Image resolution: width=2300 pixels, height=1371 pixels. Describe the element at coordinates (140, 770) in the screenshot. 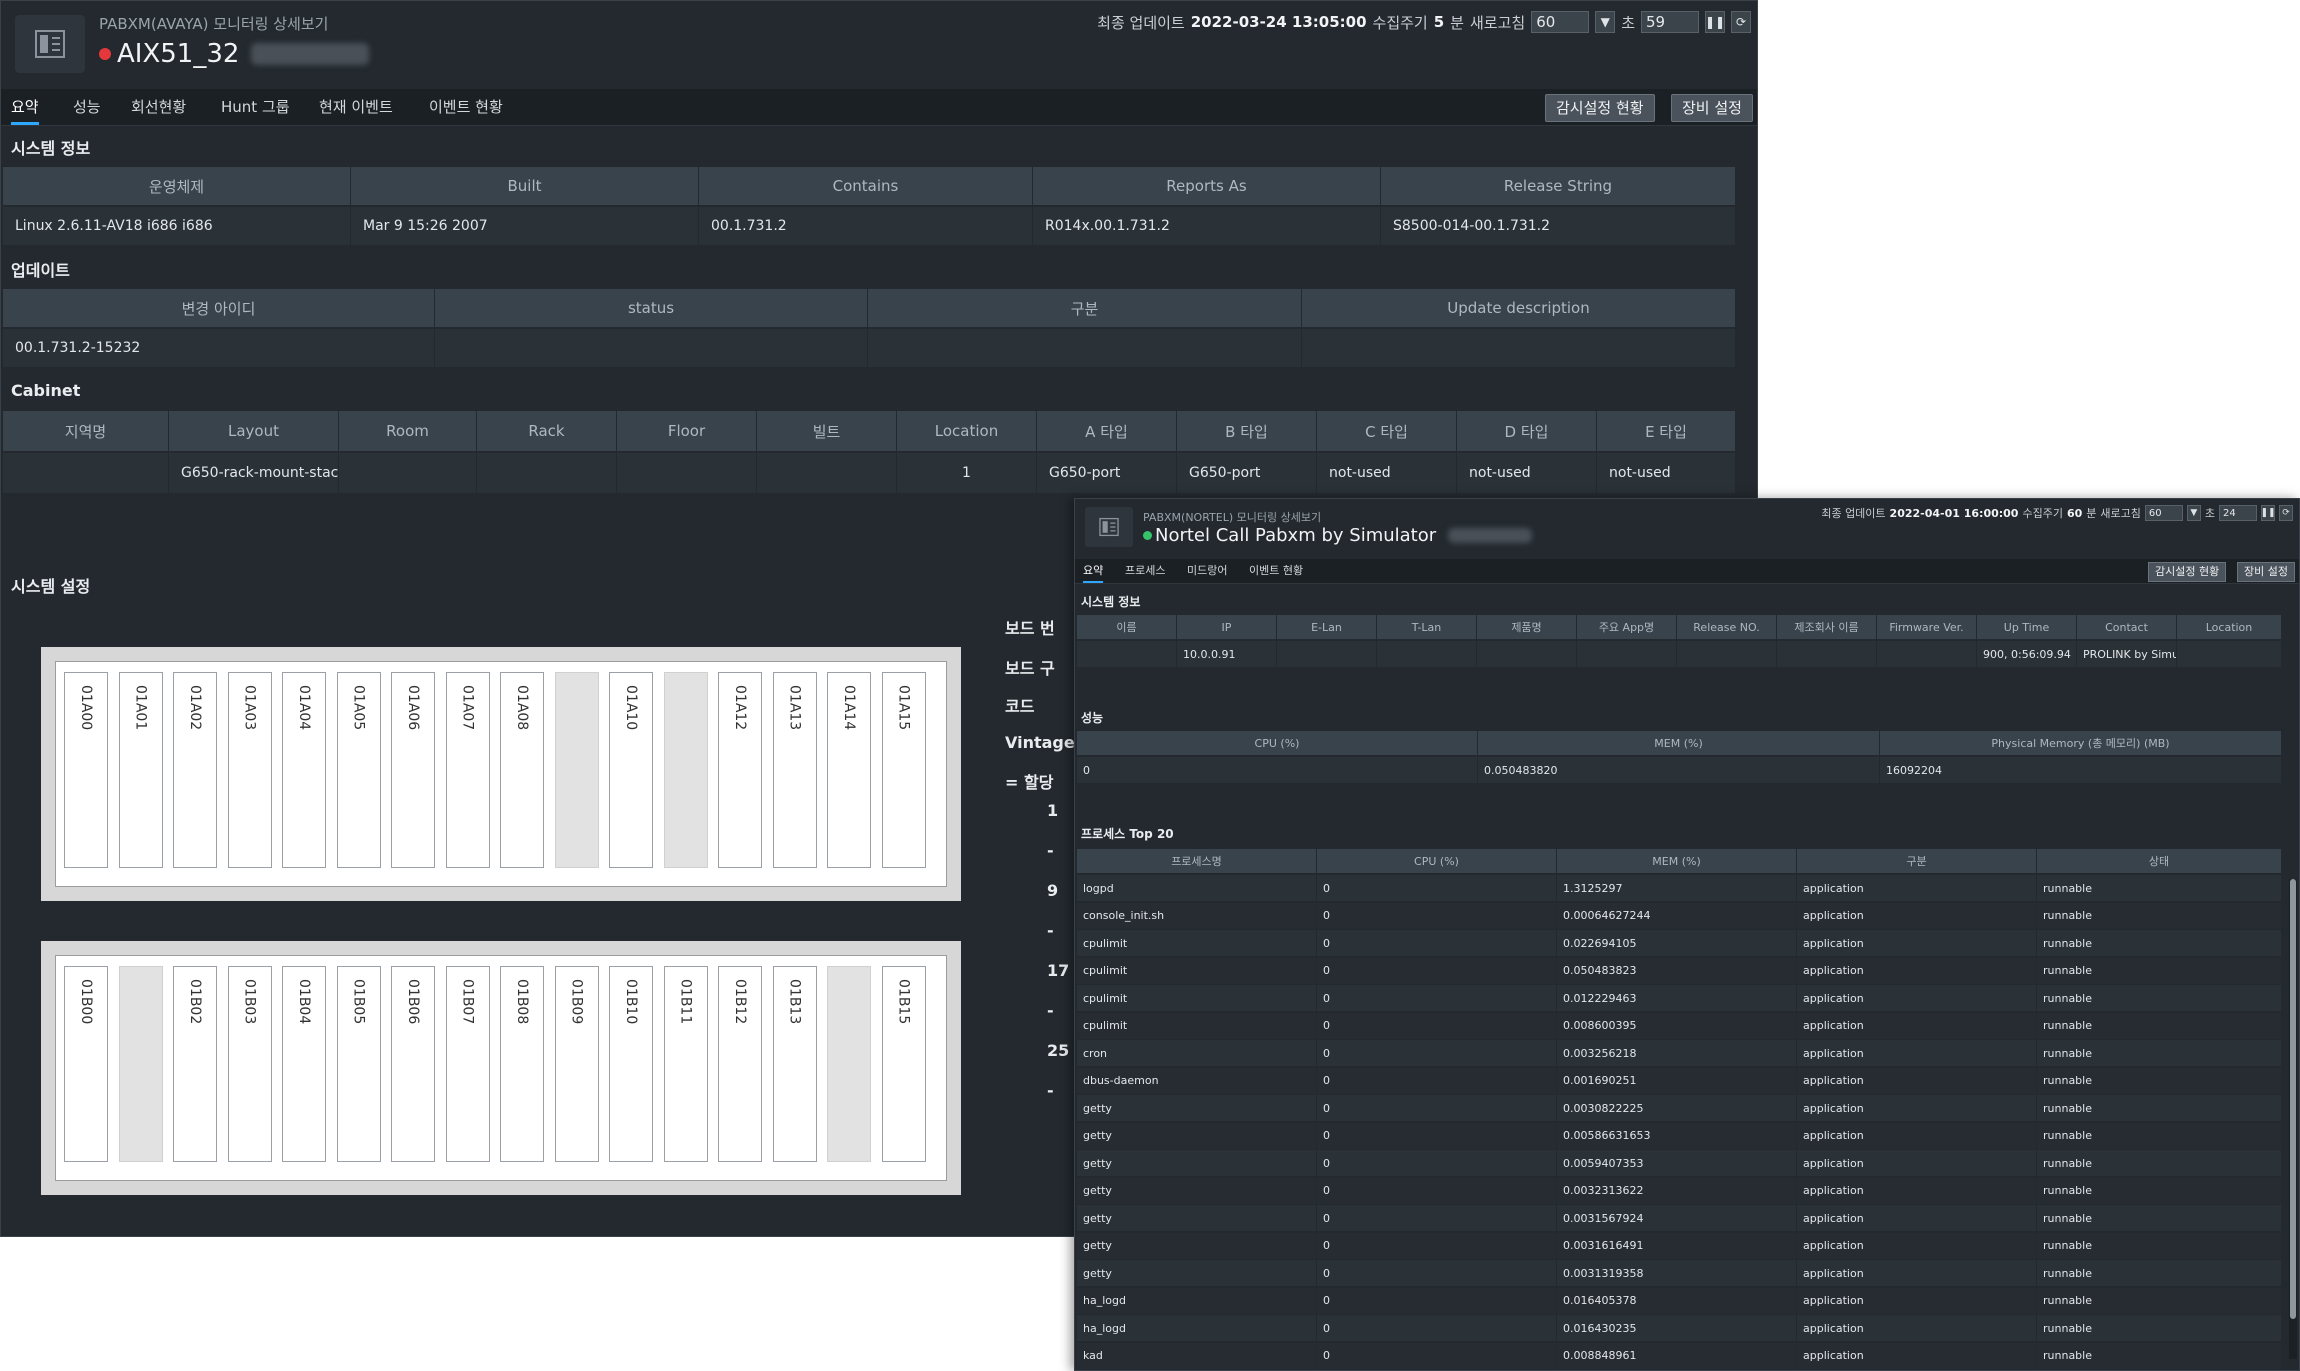

I see `board-slot: 01A01` at that location.